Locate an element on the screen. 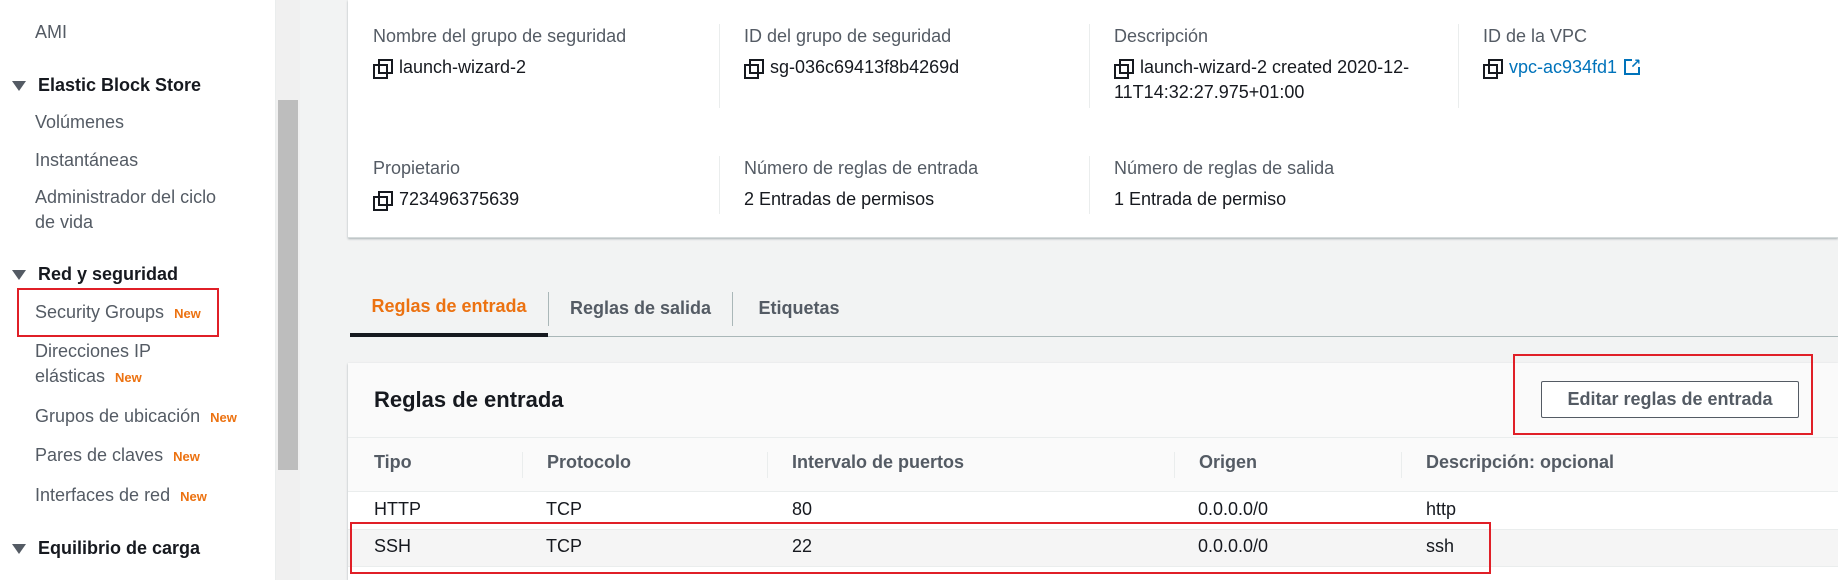  field-value: 1 Entrada de permiso is located at coordinates (1224, 199).